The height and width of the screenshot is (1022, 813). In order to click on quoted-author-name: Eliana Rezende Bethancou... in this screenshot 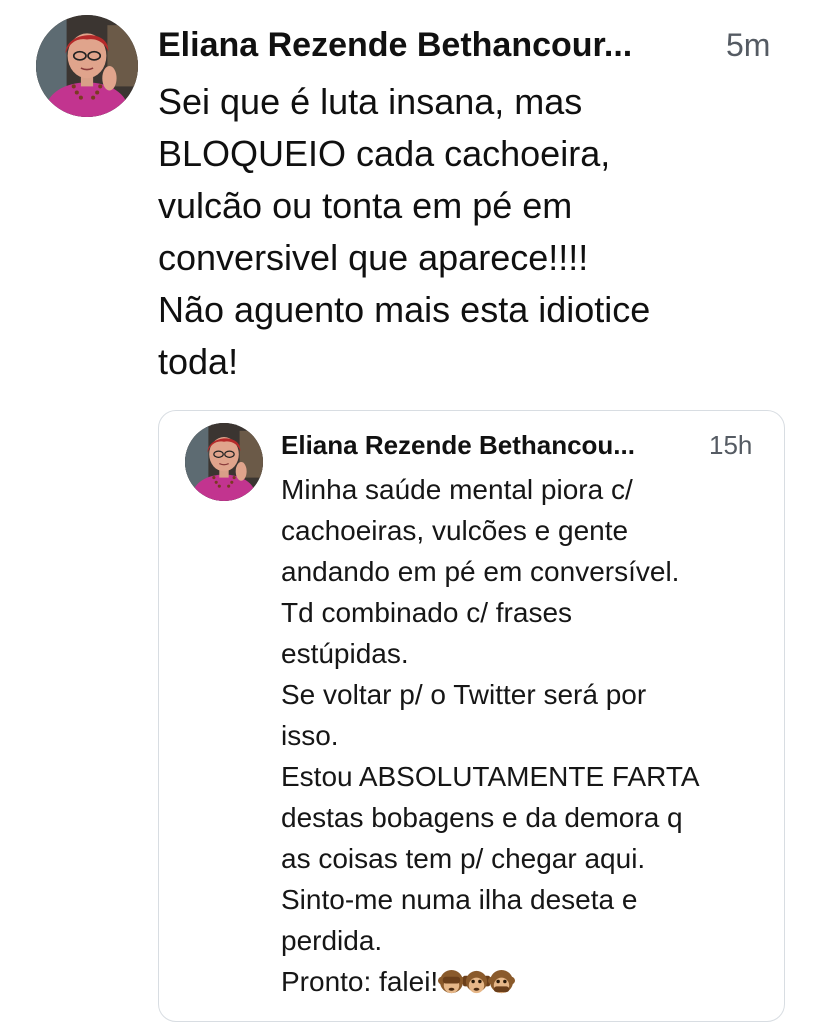, I will do `click(458, 445)`.